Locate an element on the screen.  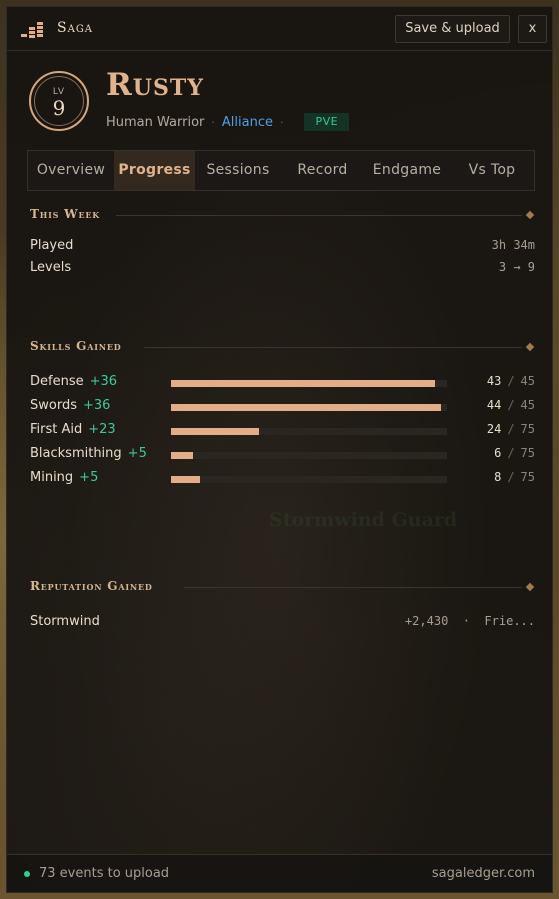
tab-endgame: Endgame is located at coordinates (407, 170).